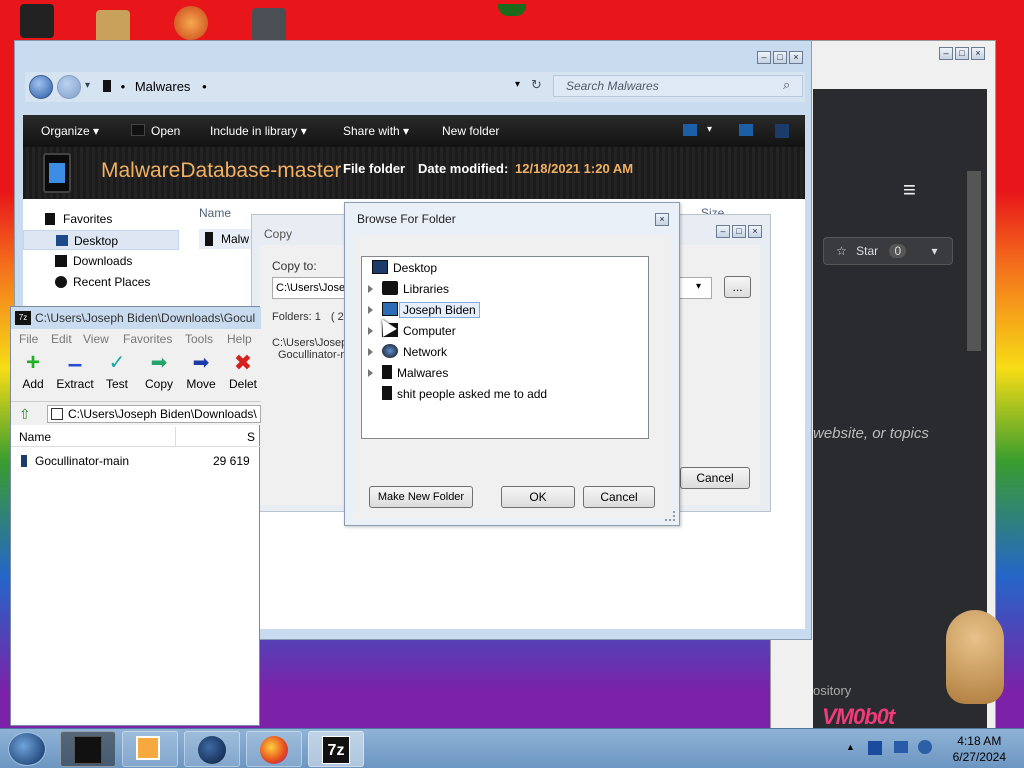 This screenshot has height=768, width=1024. I want to click on taskbar-media-player, so click(150, 749).